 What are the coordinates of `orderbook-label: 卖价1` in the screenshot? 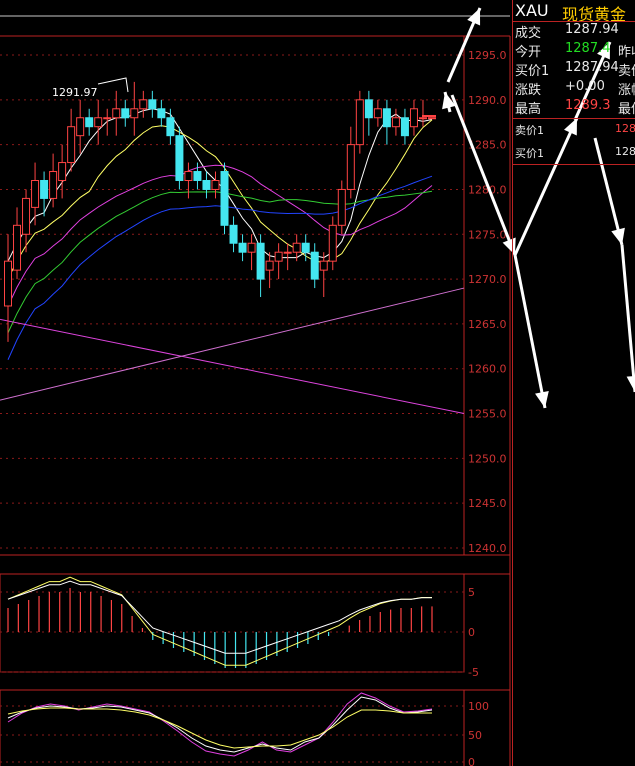 It's located at (529, 130).